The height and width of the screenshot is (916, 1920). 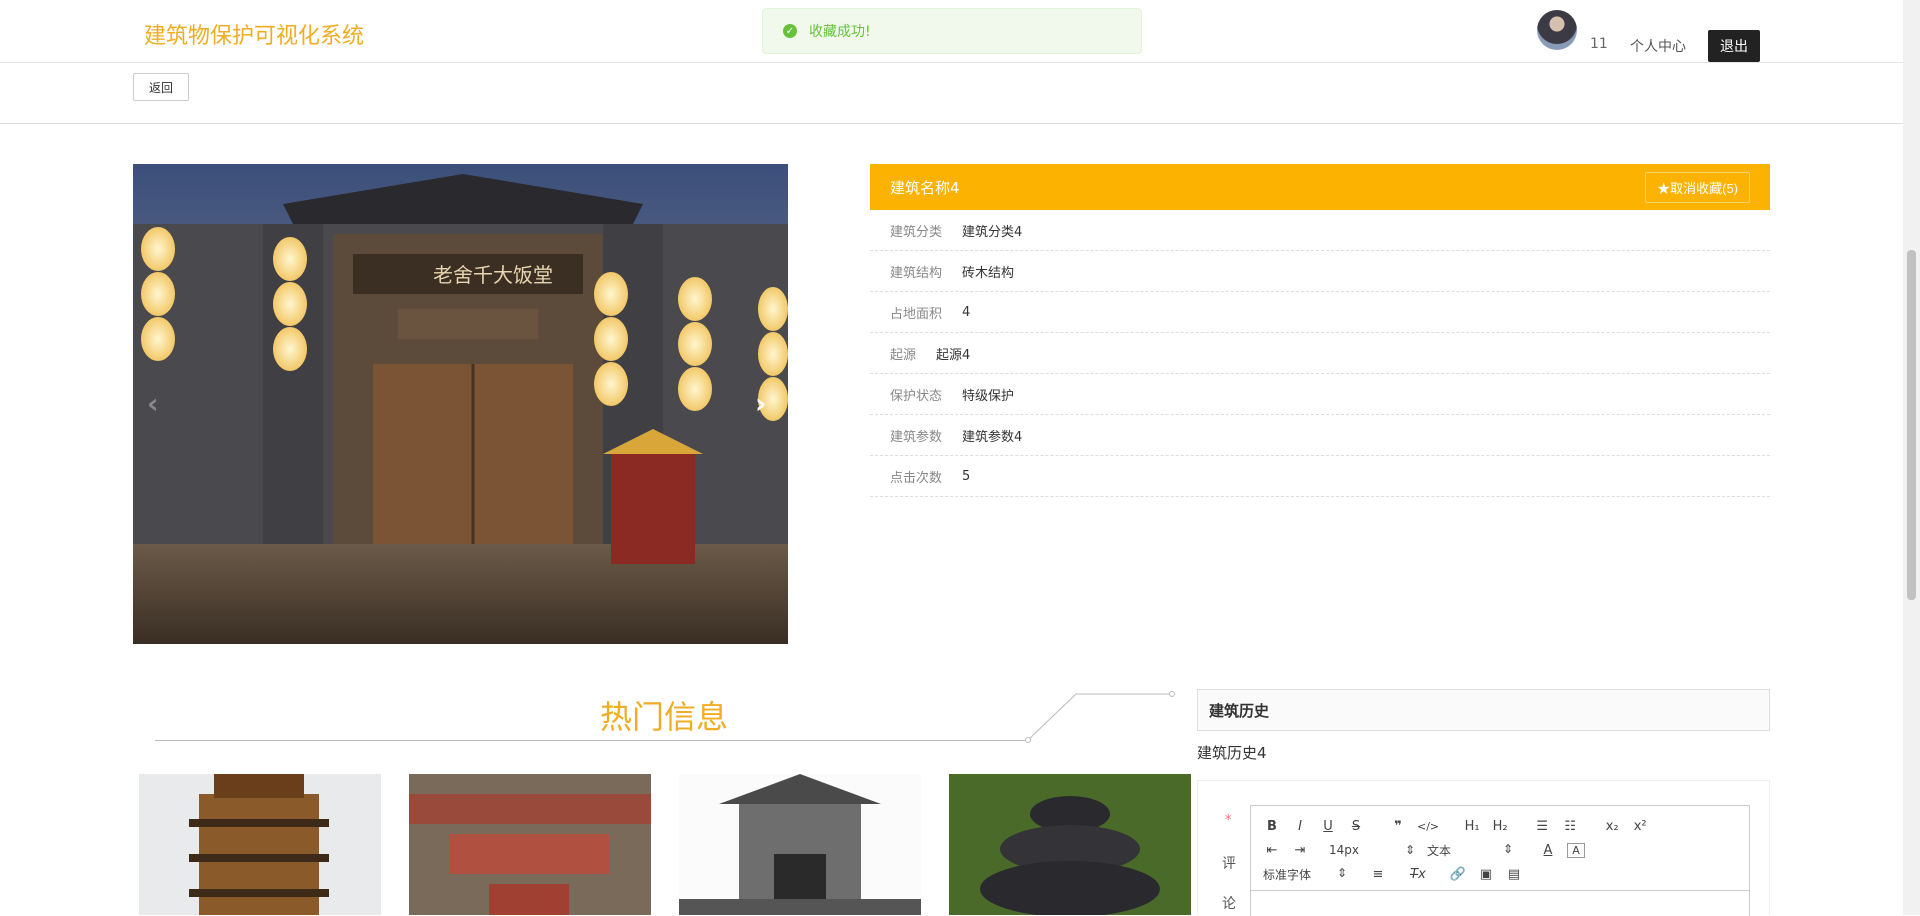 What do you see at coordinates (493, 275) in the screenshot?
I see `carousel-signboard: 老舍千大饭堂` at bounding box center [493, 275].